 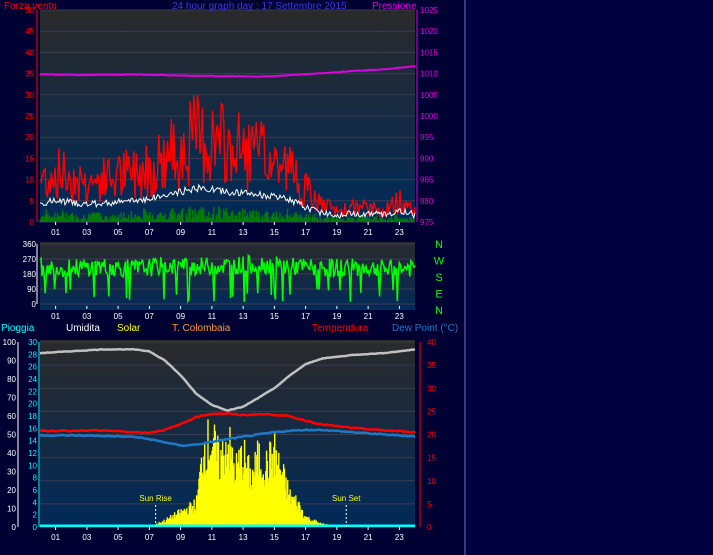 What do you see at coordinates (201, 328) in the screenshot?
I see `legend-t-colombaia: T. Colombaia` at bounding box center [201, 328].